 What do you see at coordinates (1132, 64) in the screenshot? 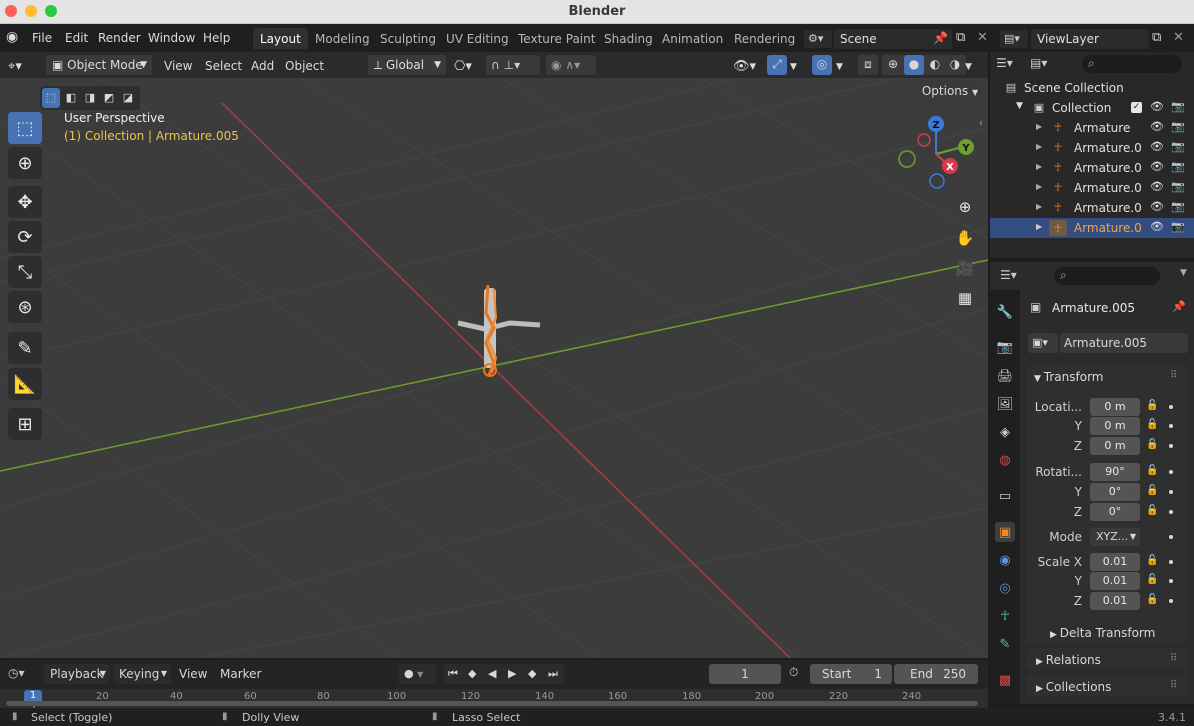
I see `outliner-search-input: ⌕` at bounding box center [1132, 64].